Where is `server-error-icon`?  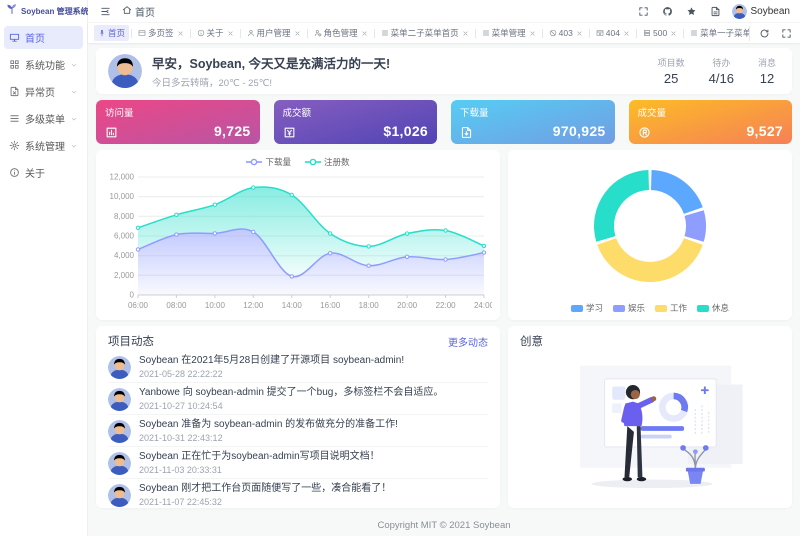
server-error-icon is located at coordinates (646, 33).